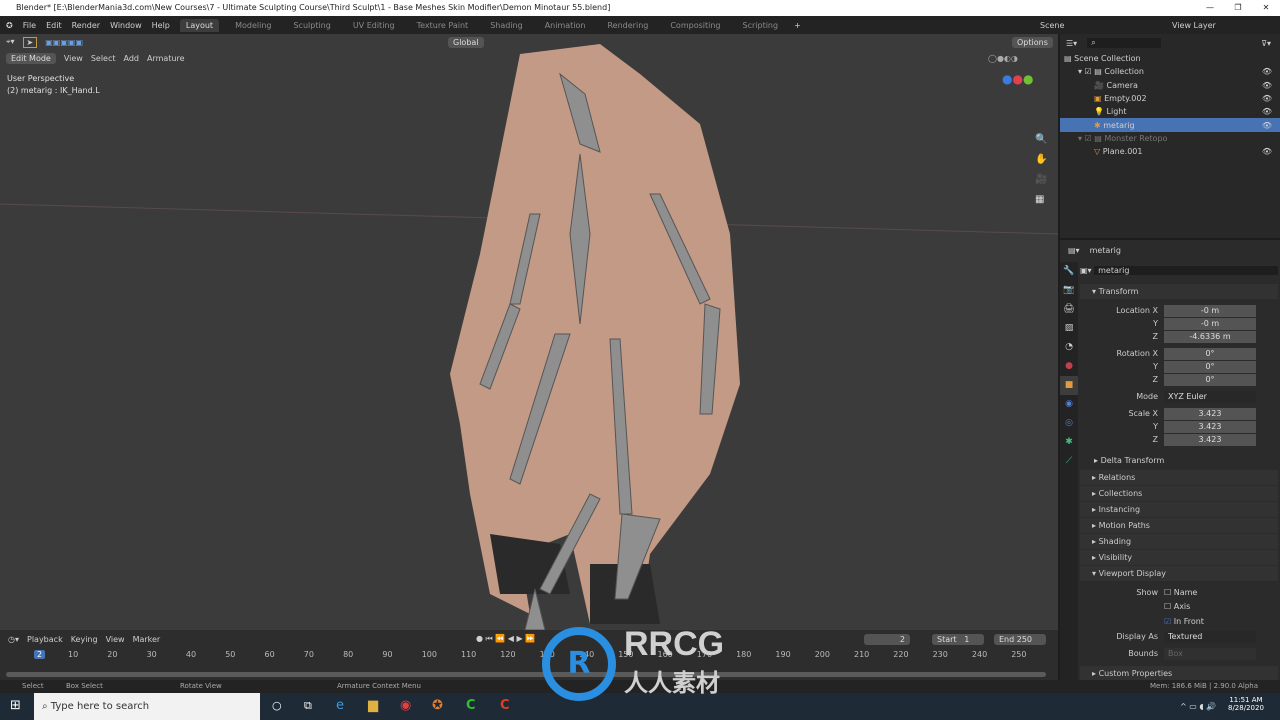  Describe the element at coordinates (1041, 170) in the screenshot. I see `viewport-nav-icons: 🔍 ✋ 🎥 ▦` at that location.